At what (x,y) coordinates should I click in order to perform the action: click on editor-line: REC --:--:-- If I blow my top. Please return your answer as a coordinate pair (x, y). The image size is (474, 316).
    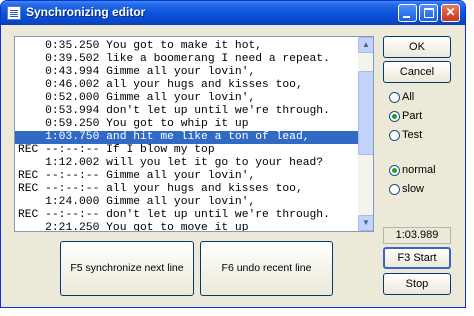
    Looking at the image, I should click on (186, 150).